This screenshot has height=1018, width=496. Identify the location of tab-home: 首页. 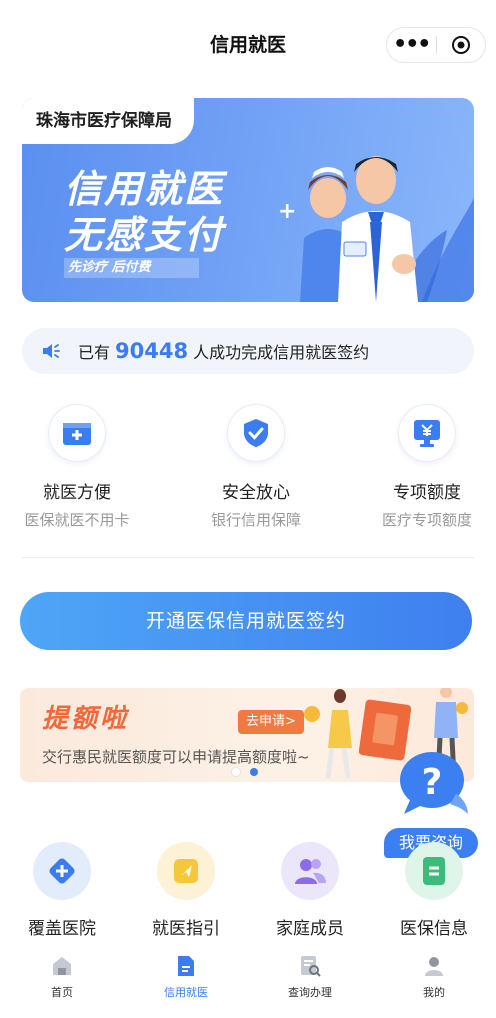
(62, 976).